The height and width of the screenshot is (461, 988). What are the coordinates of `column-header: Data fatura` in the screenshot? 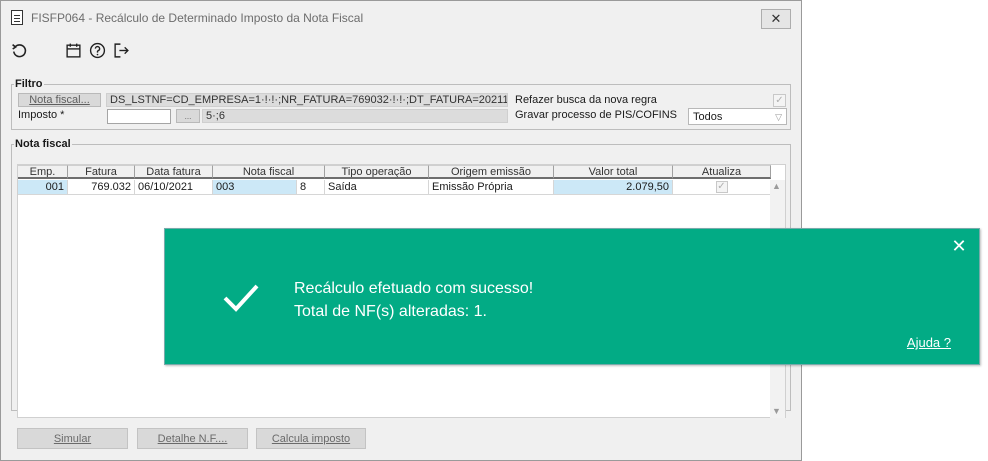 It's located at (174, 172).